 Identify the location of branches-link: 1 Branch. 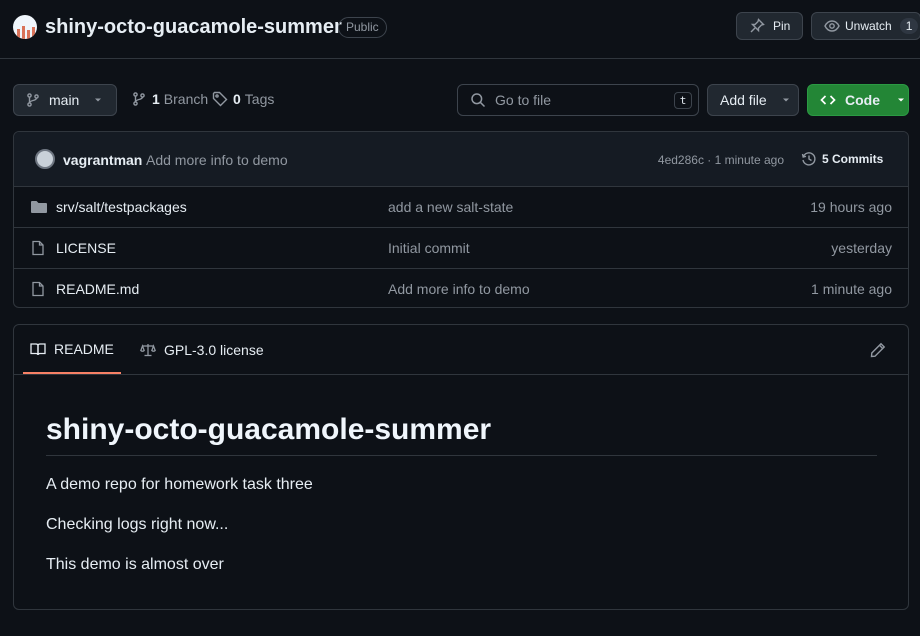
(169, 99).